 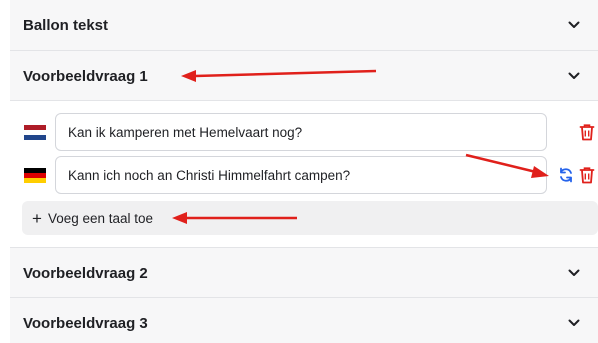 What do you see at coordinates (66, 25) in the screenshot?
I see `section-title: Ballon tekst` at bounding box center [66, 25].